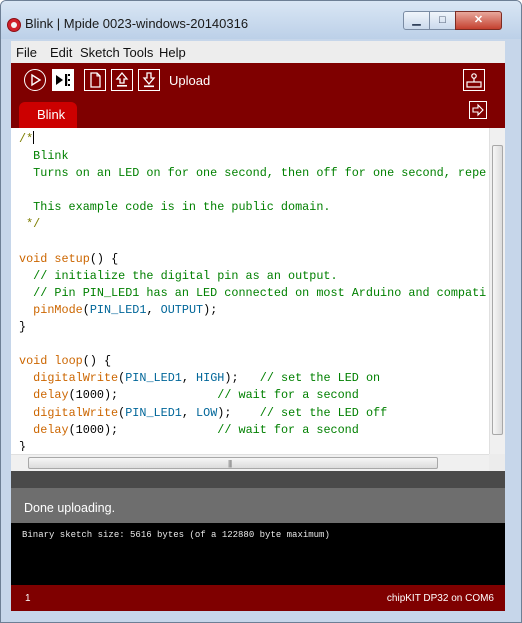 The image size is (522, 623). Describe the element at coordinates (182, 309) in the screenshot. I see `code-token: OUTPUT` at that location.